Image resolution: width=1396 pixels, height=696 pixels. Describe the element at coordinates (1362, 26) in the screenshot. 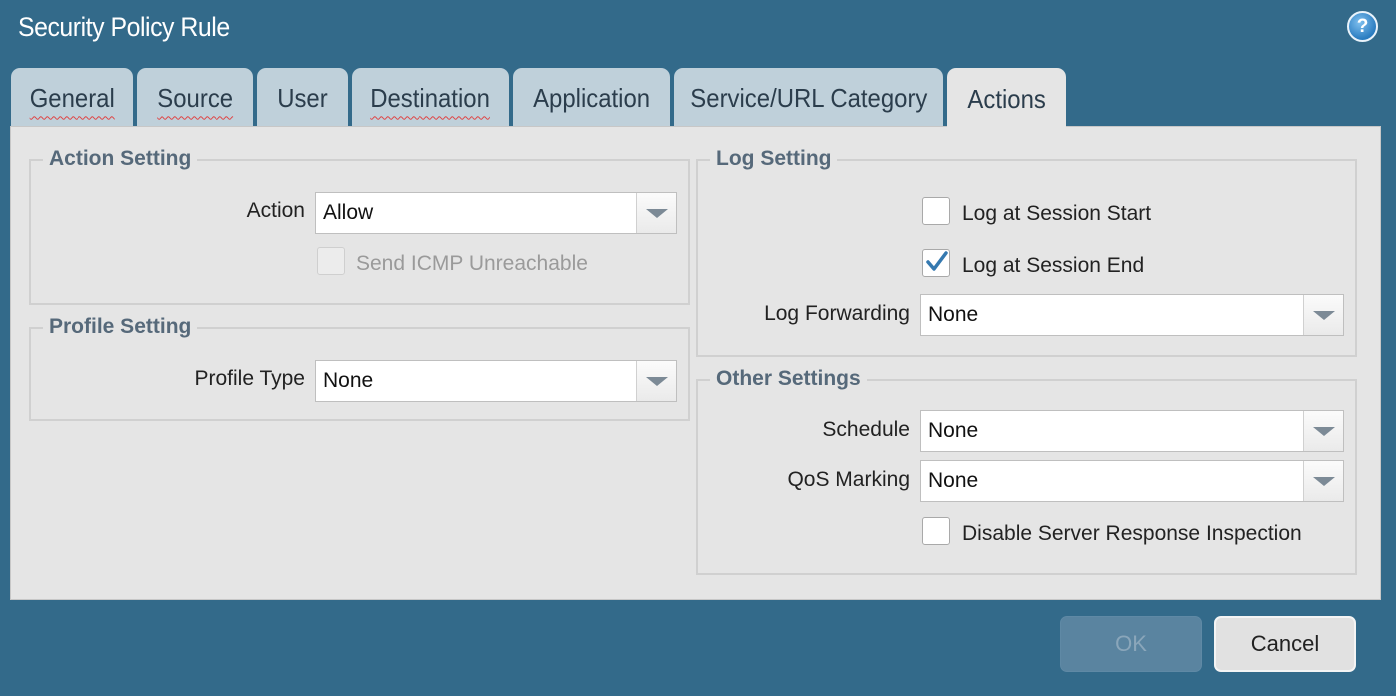

I see `help-icon: ?` at that location.